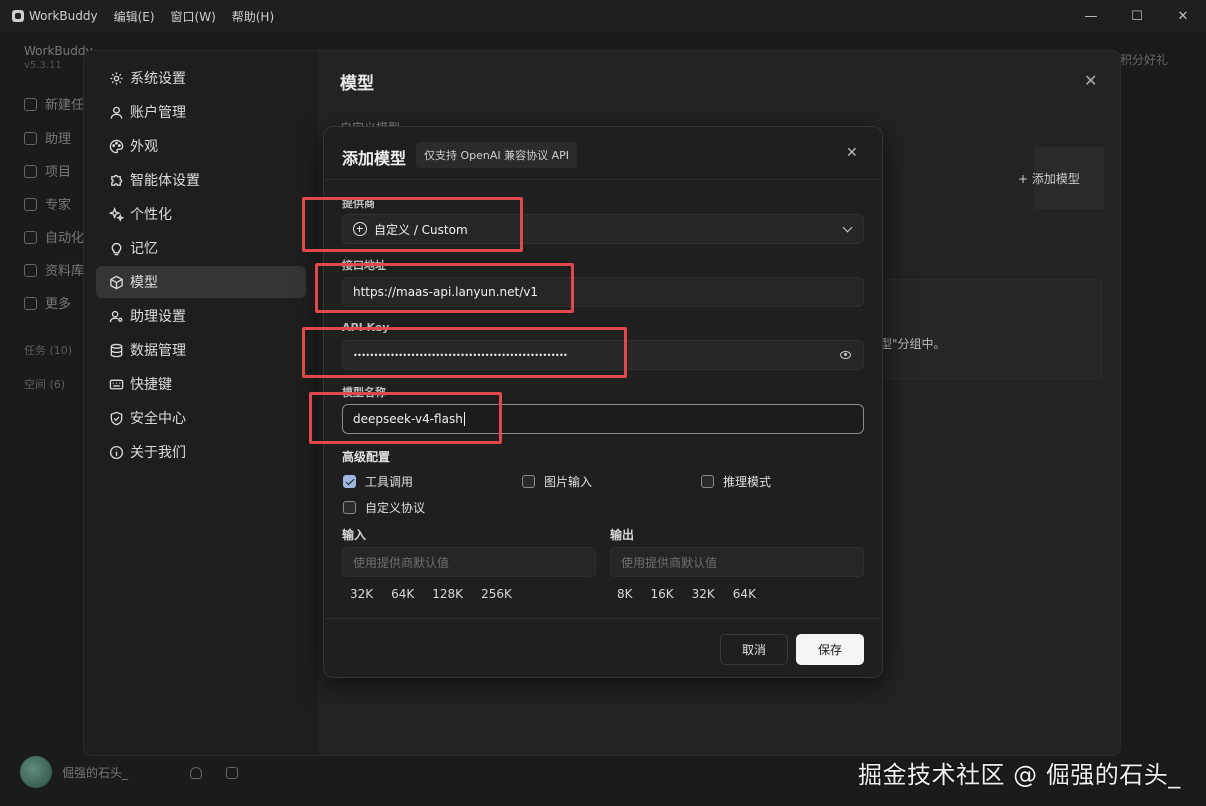 The image size is (1206, 806). What do you see at coordinates (116, 248) in the screenshot?
I see `bulb-icon` at bounding box center [116, 248].